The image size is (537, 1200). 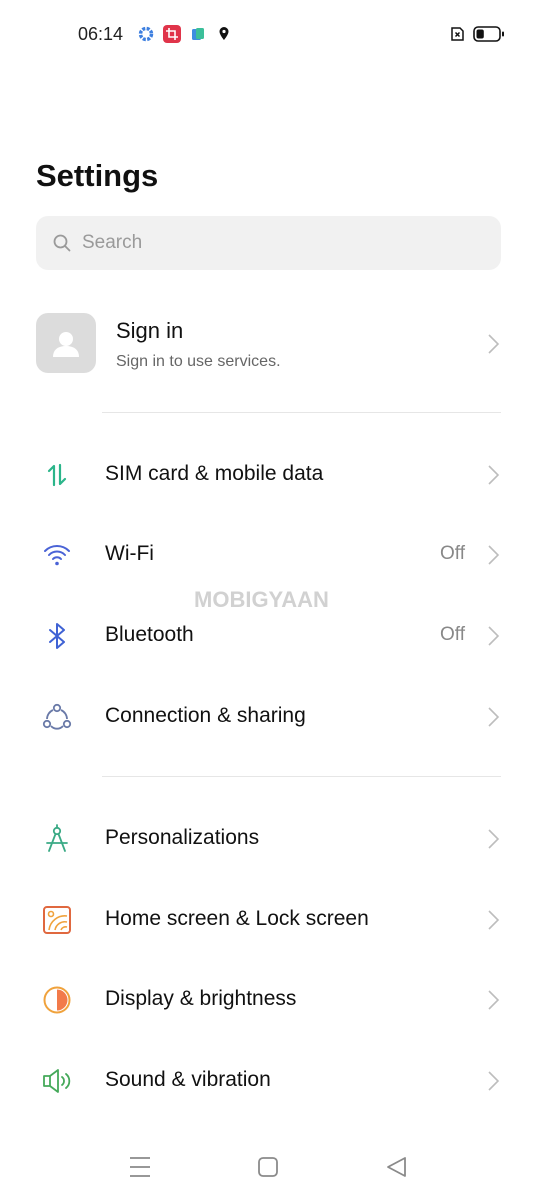 I want to click on mobile-data-icon, so click(x=57, y=475).